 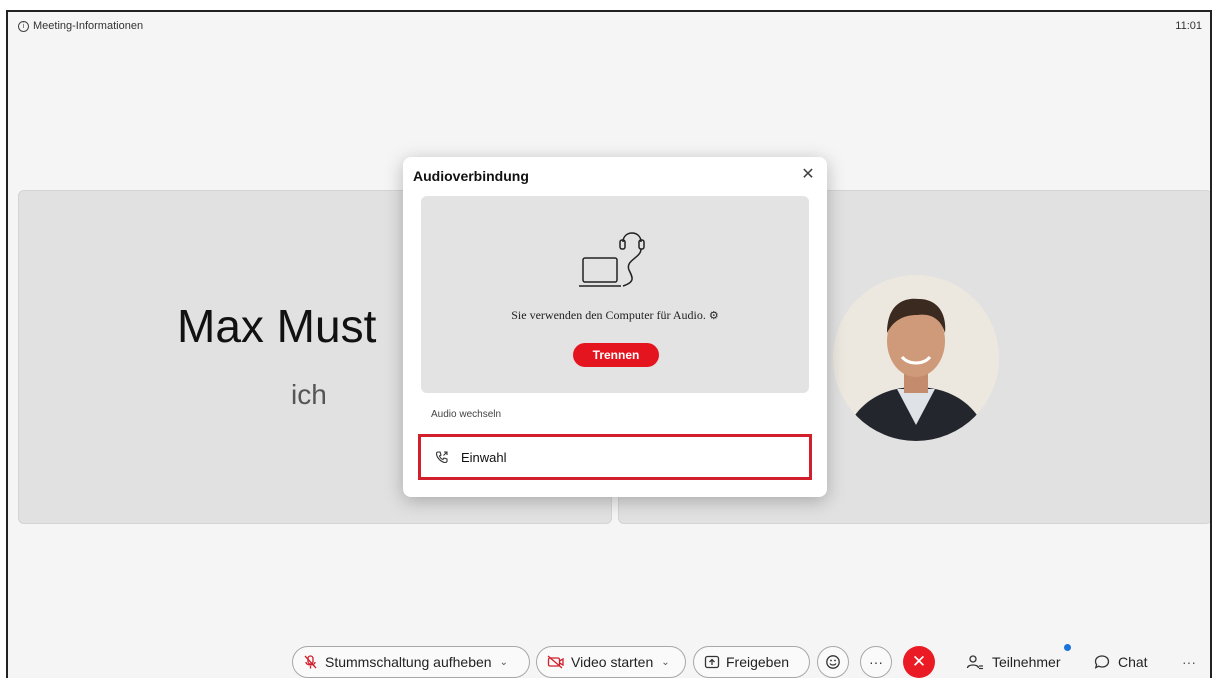 I want to click on chat-button: Chat, so click(x=1121, y=662).